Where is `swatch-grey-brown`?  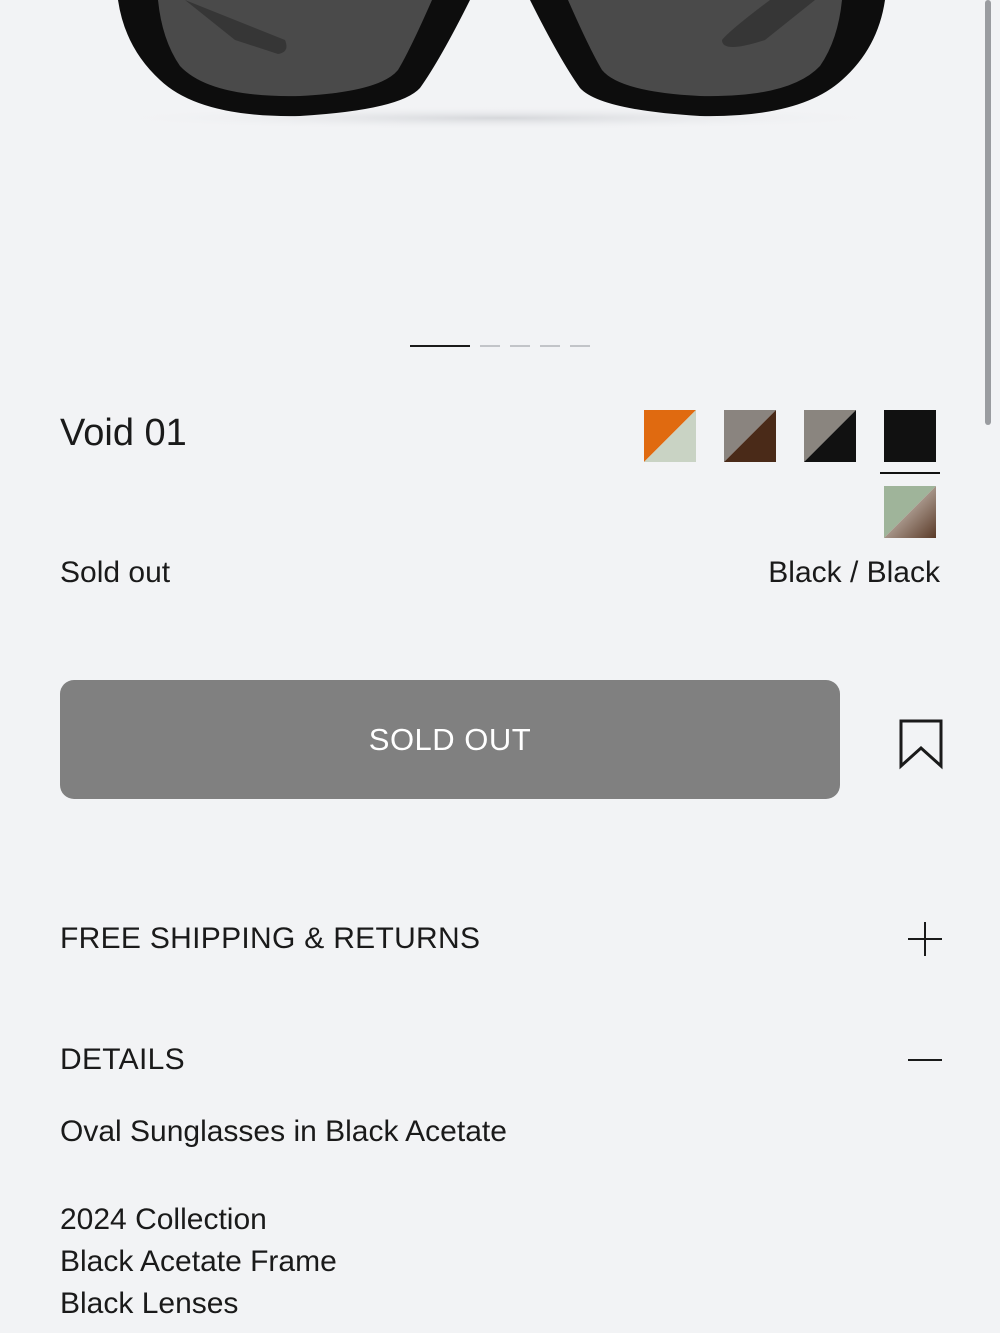 swatch-grey-brown is located at coordinates (750, 436).